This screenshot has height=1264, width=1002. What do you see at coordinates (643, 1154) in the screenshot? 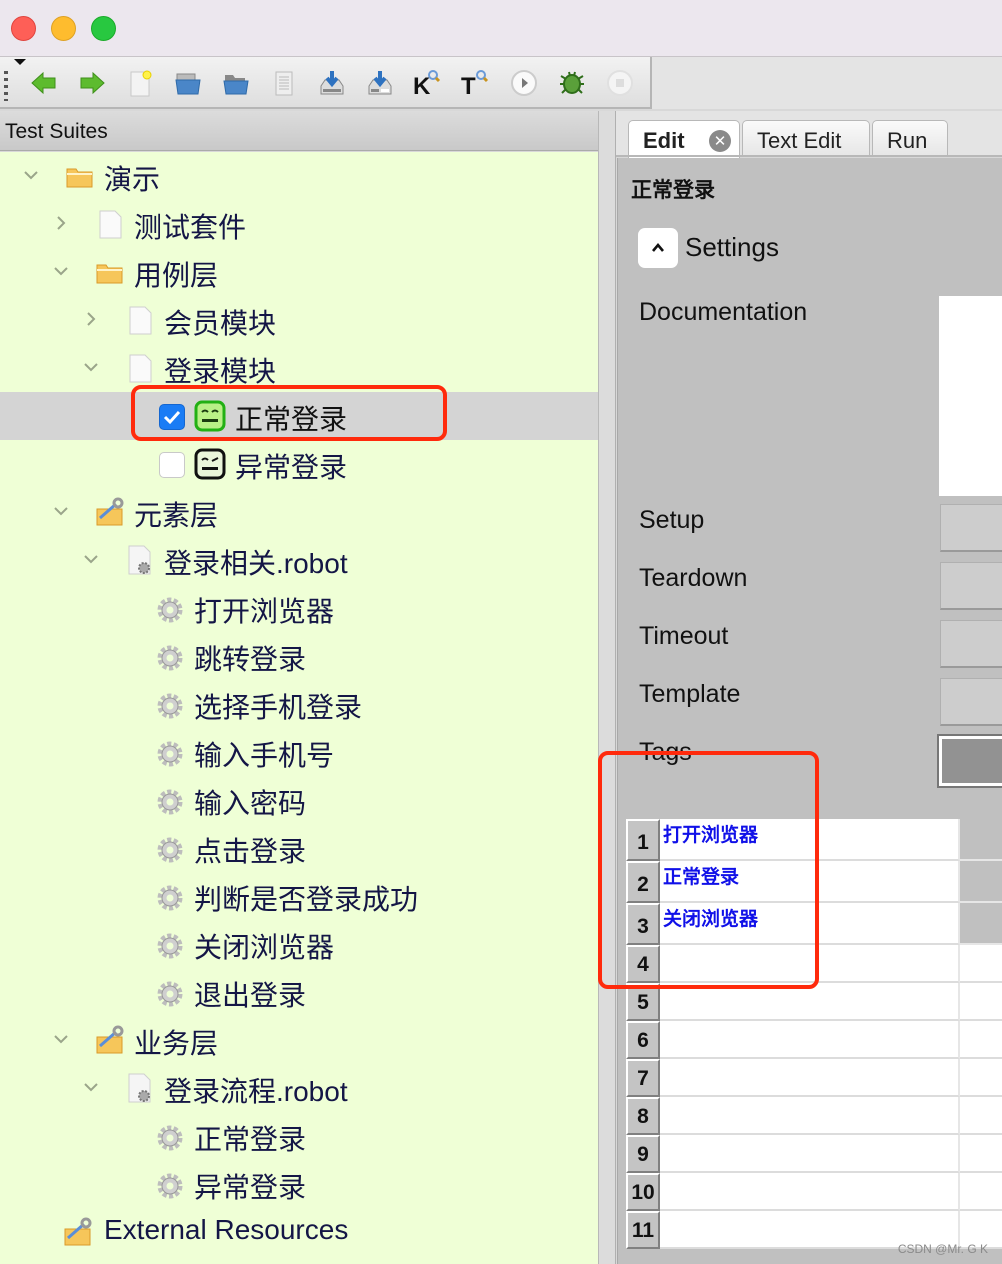
I see `row-number: 9` at bounding box center [643, 1154].